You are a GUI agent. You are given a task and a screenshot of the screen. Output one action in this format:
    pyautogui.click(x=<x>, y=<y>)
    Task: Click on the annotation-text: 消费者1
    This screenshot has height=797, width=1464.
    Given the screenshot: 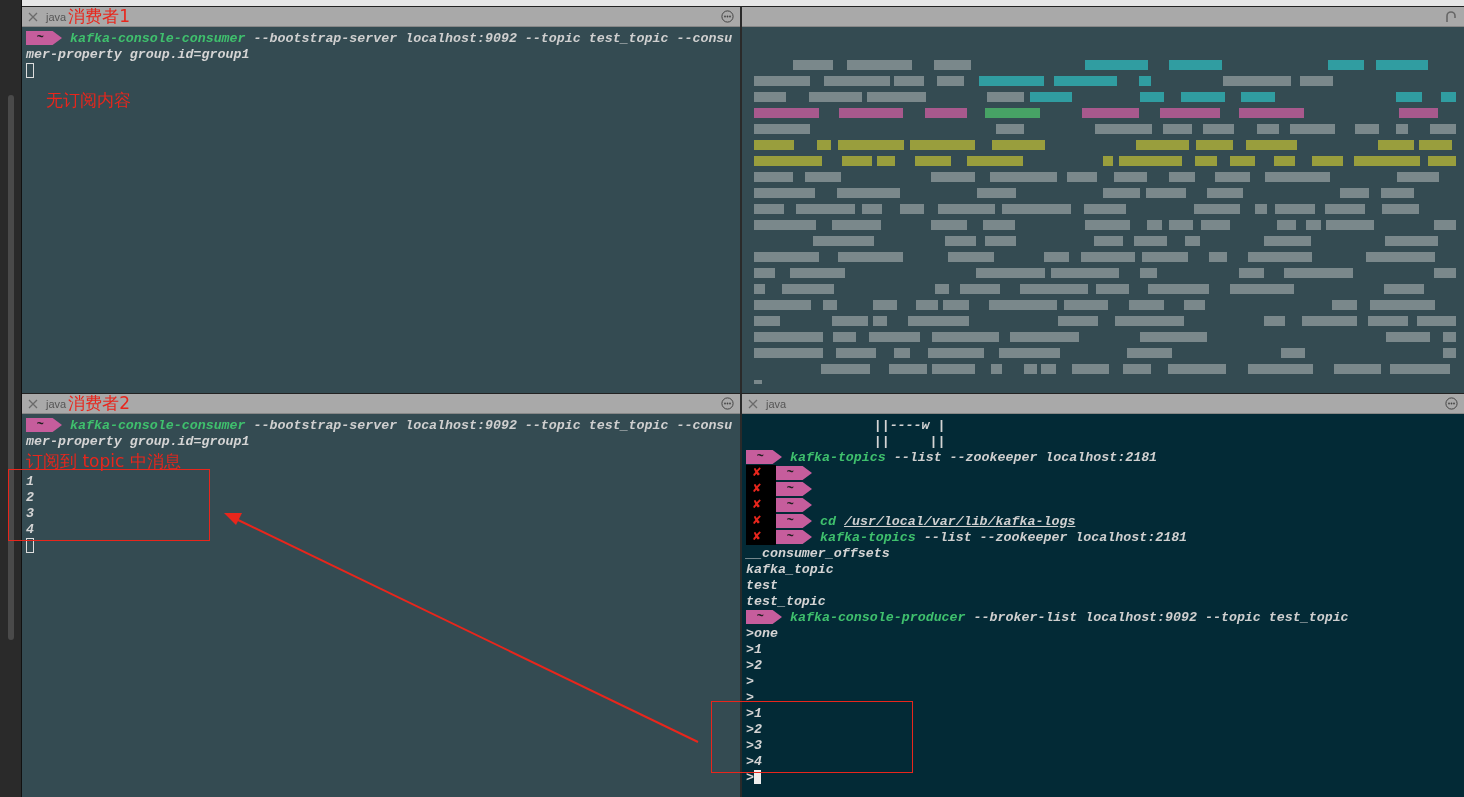 What is the action you would take?
    pyautogui.click(x=99, y=16)
    